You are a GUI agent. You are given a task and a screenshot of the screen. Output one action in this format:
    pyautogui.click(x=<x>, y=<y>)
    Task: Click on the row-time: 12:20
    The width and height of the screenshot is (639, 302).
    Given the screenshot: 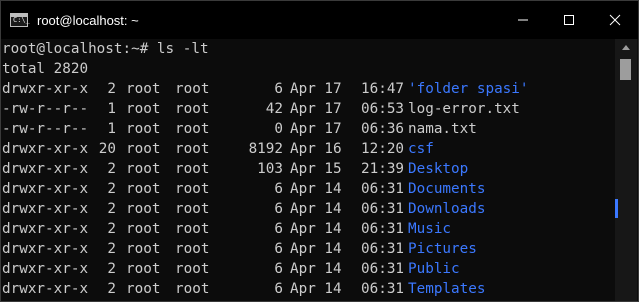 What is the action you would take?
    pyautogui.click(x=383, y=149)
    